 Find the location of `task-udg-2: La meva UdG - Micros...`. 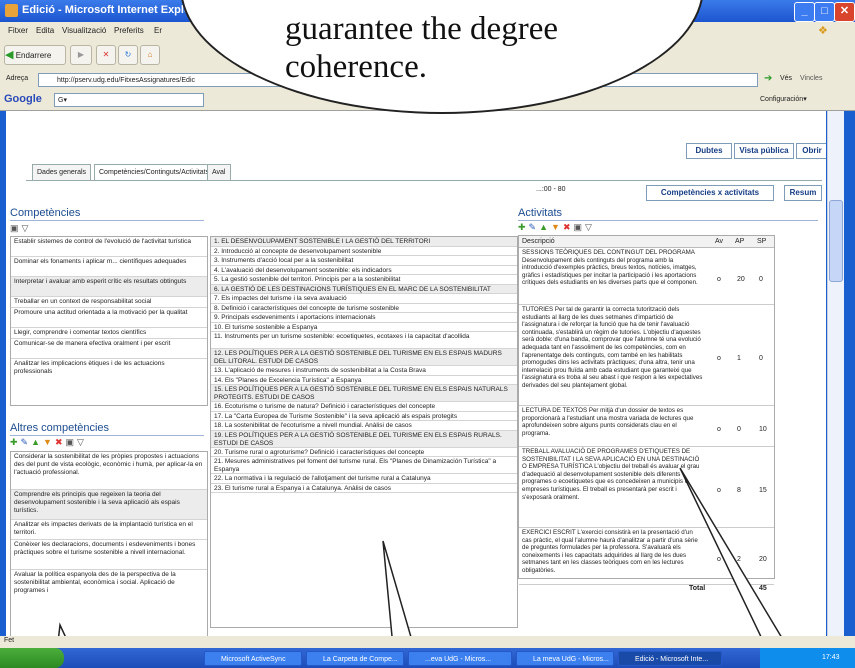

task-udg-2: La meva UdG - Micros... is located at coordinates (565, 658).